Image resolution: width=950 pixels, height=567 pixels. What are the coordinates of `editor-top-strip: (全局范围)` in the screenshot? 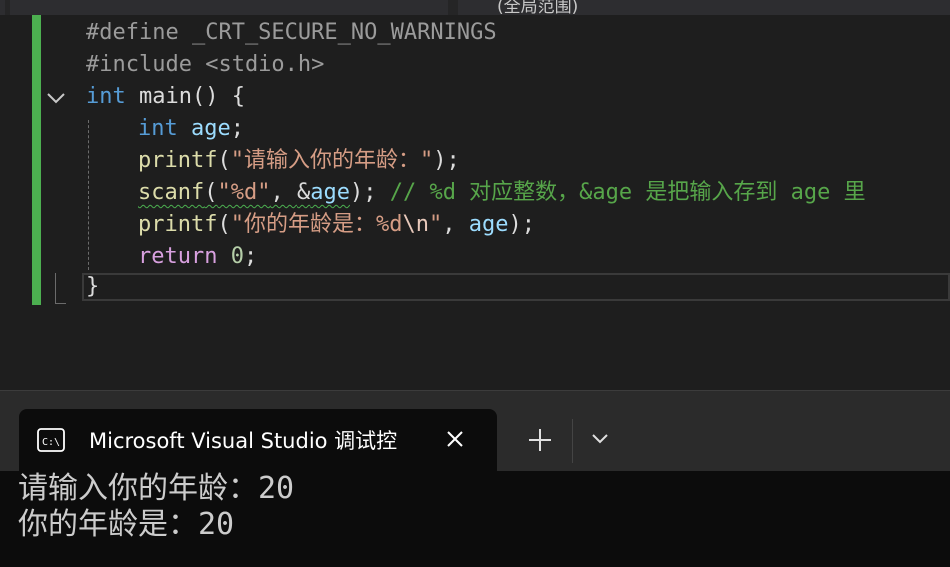 It's located at (475, 8).